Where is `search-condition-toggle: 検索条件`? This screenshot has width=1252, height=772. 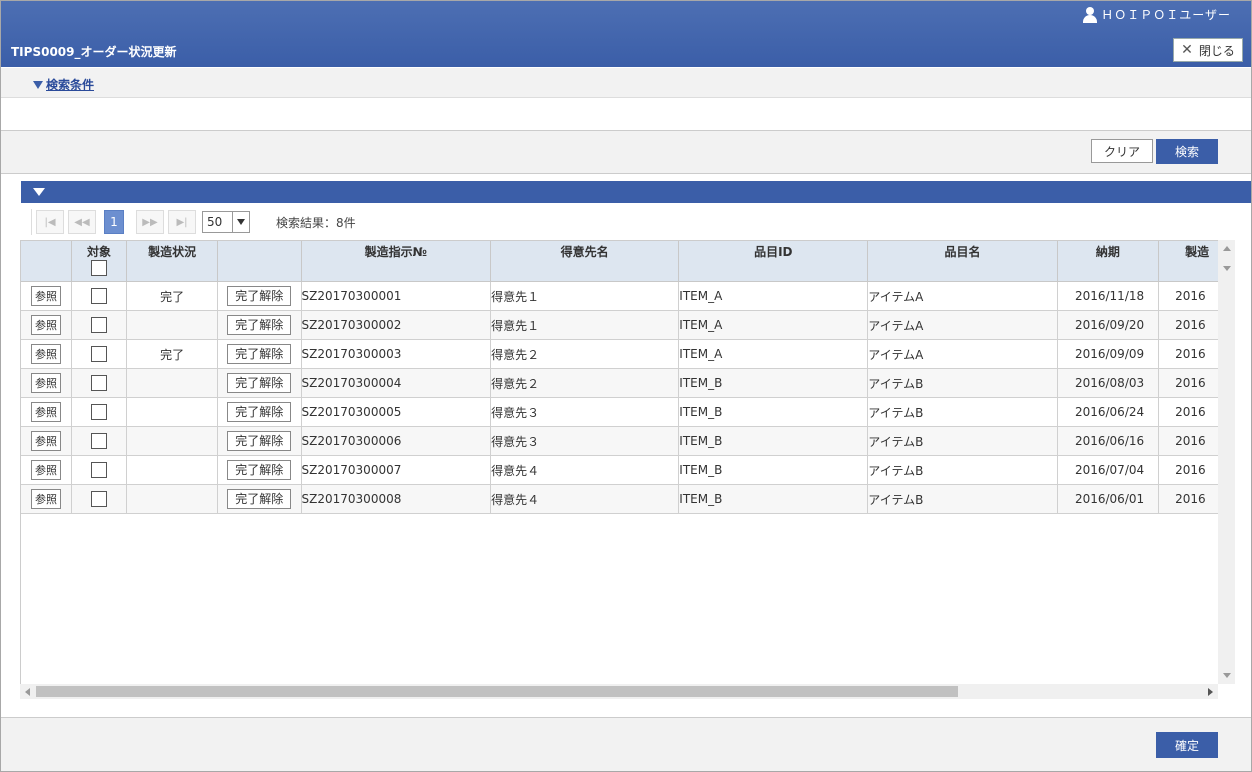 search-condition-toggle: 検索条件 is located at coordinates (63, 84).